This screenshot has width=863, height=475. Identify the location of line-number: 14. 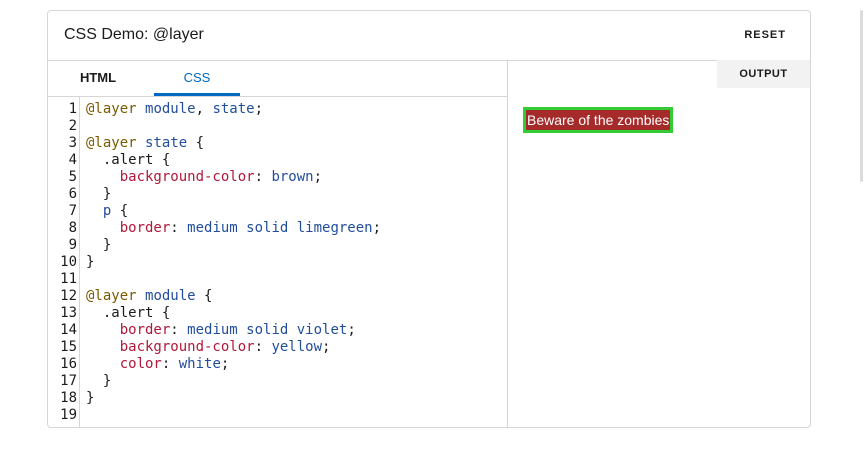
(68, 330).